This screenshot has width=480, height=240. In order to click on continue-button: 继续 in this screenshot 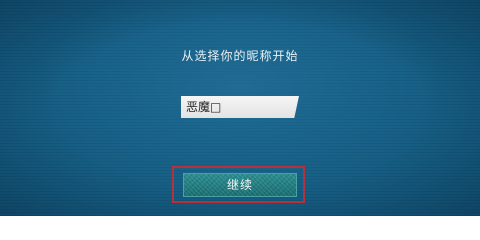, I will do `click(240, 185)`.